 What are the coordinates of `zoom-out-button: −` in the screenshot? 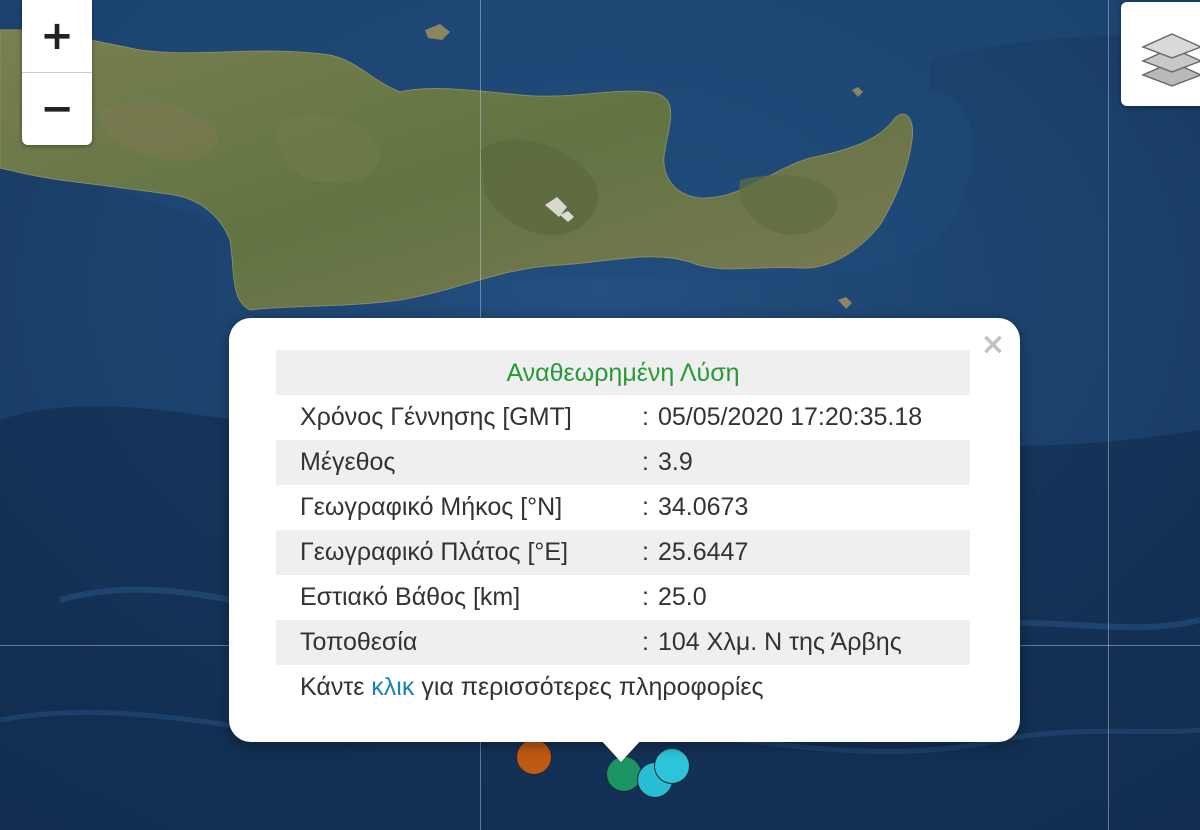 It's located at (57, 109).